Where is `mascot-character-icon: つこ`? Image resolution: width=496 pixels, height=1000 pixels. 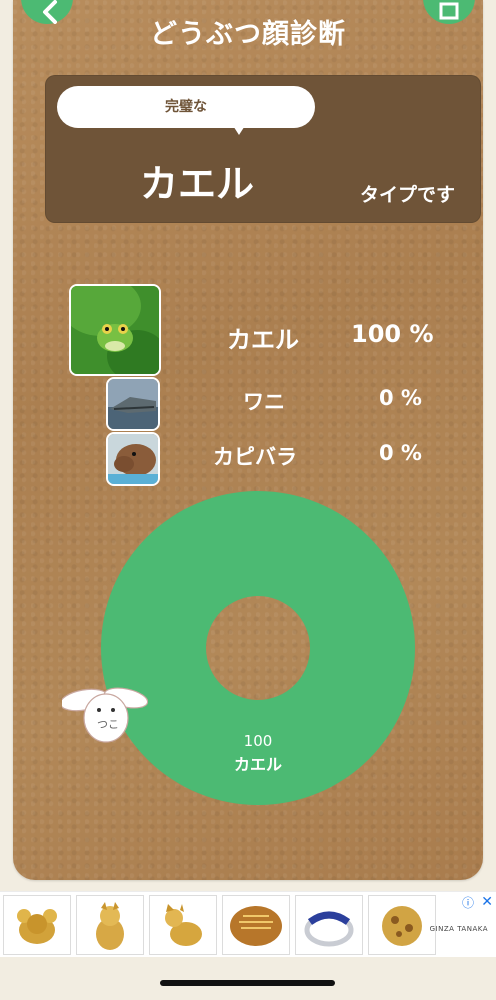 mascot-character-icon: つこ is located at coordinates (105, 715).